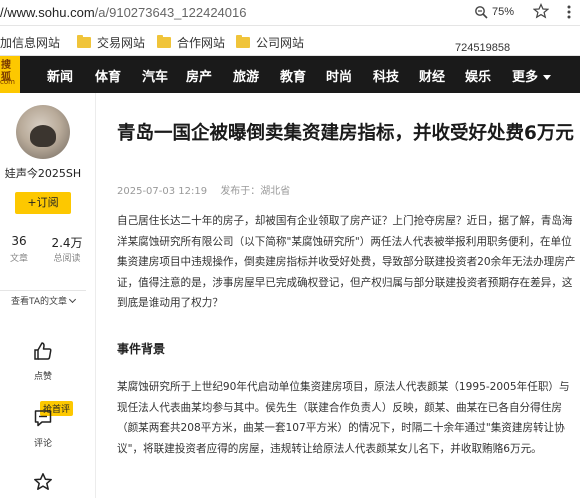 The width and height of the screenshot is (580, 498). Describe the element at coordinates (43, 428) in the screenshot. I see `comment-button: 评论` at that location.